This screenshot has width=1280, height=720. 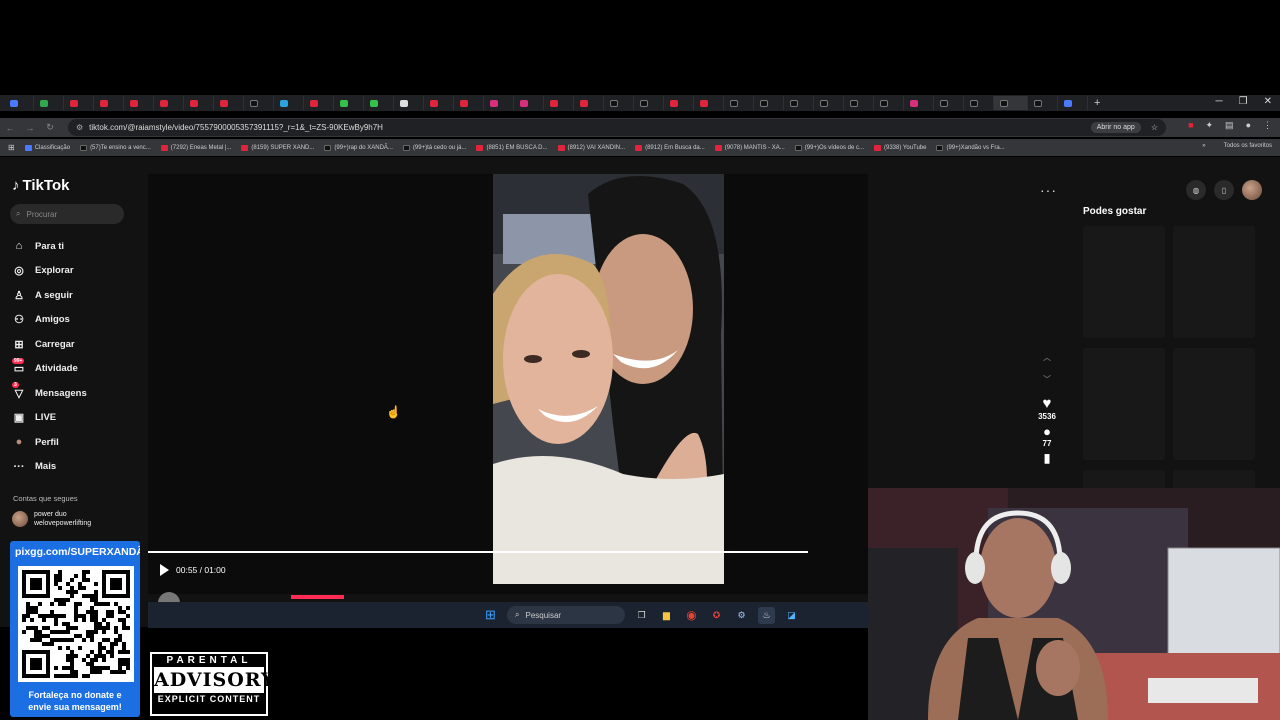 I want to click on task-view-icon: ❐, so click(x=641, y=615).